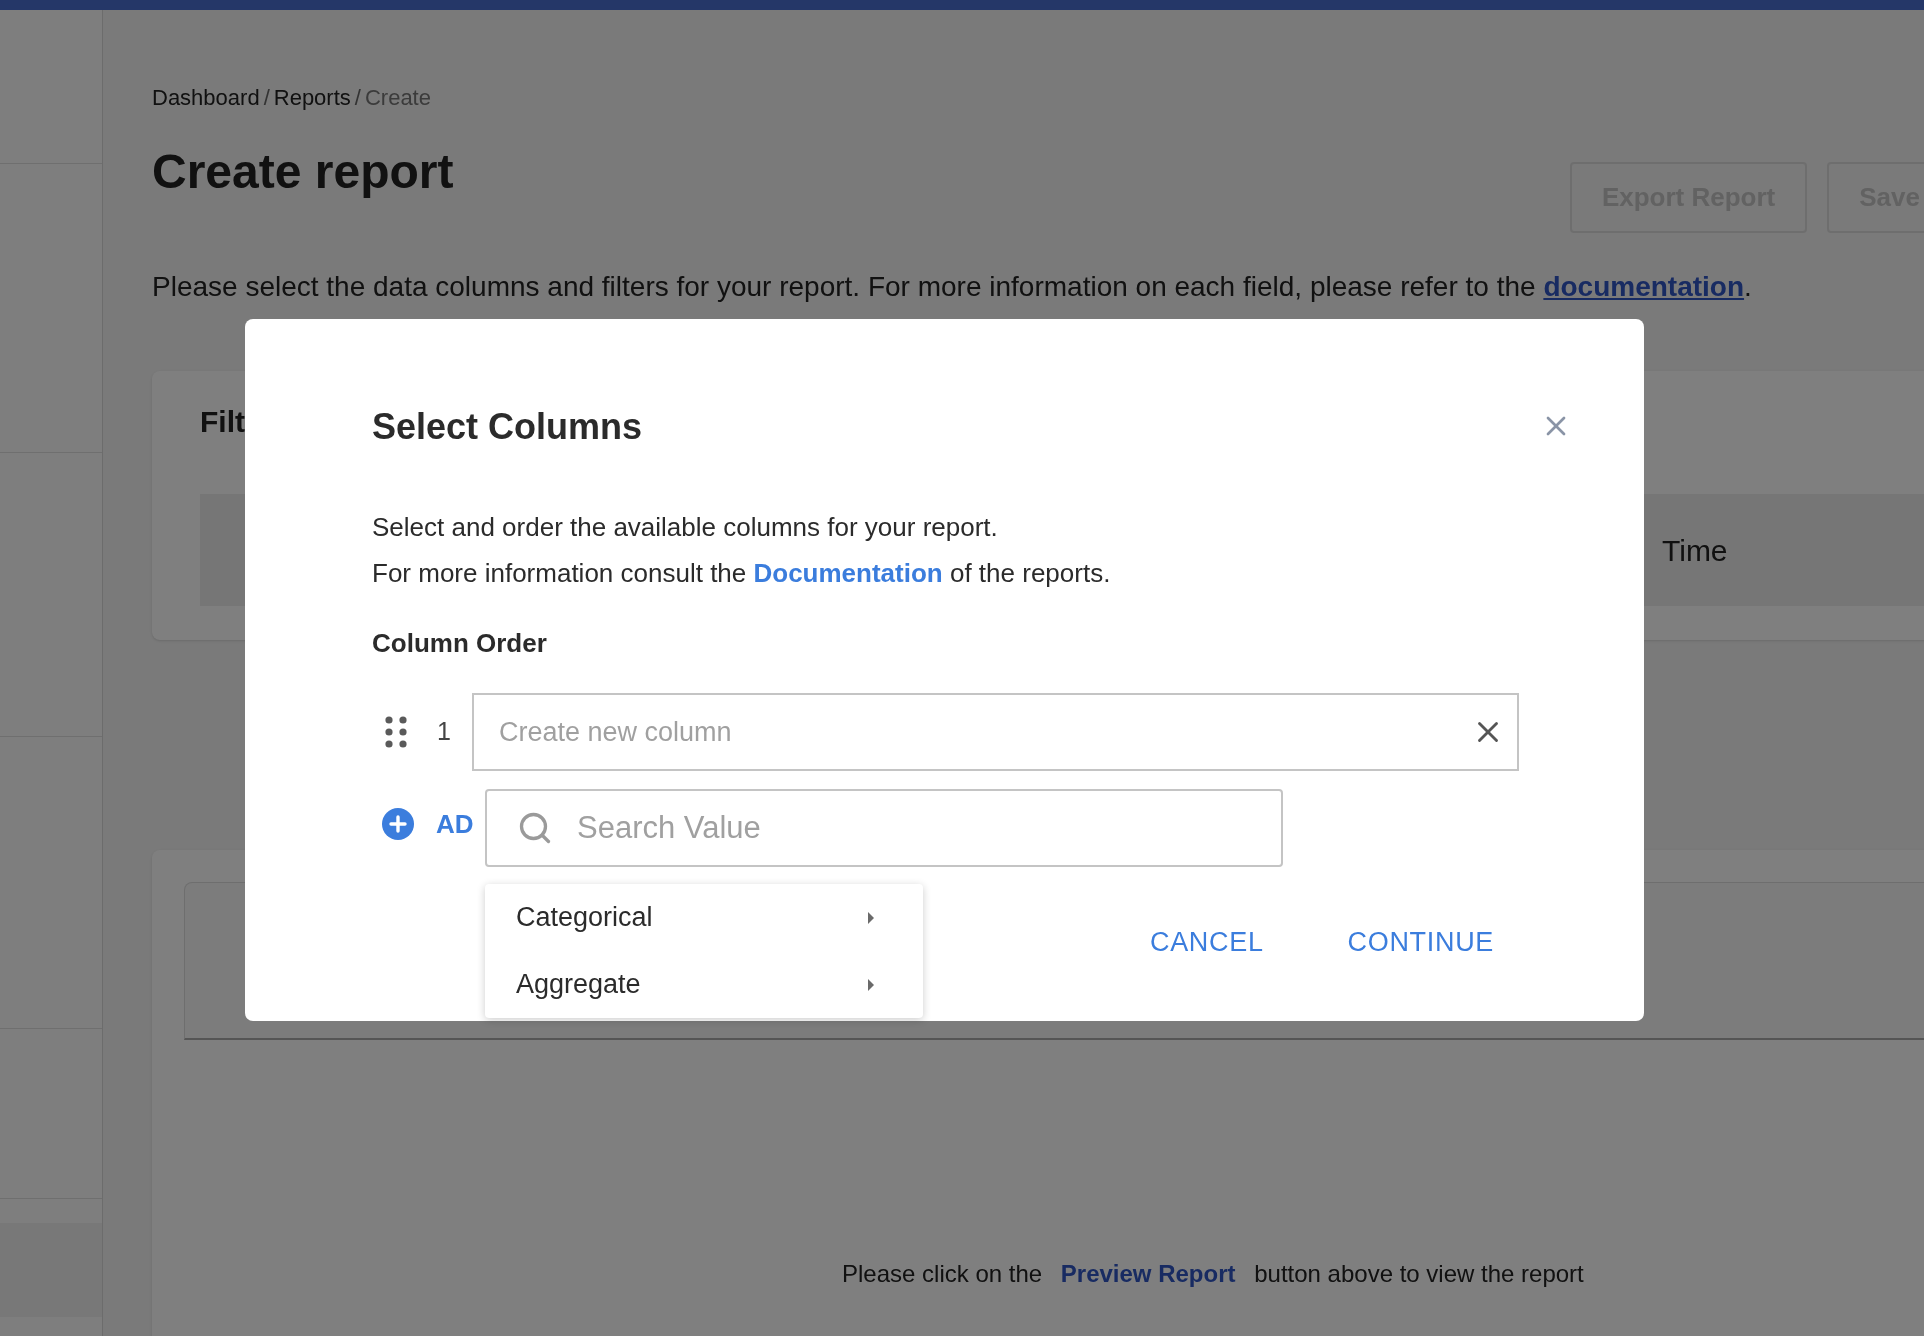 The image size is (1924, 1336). What do you see at coordinates (848, 573) in the screenshot?
I see `documentation-link: Documentation` at bounding box center [848, 573].